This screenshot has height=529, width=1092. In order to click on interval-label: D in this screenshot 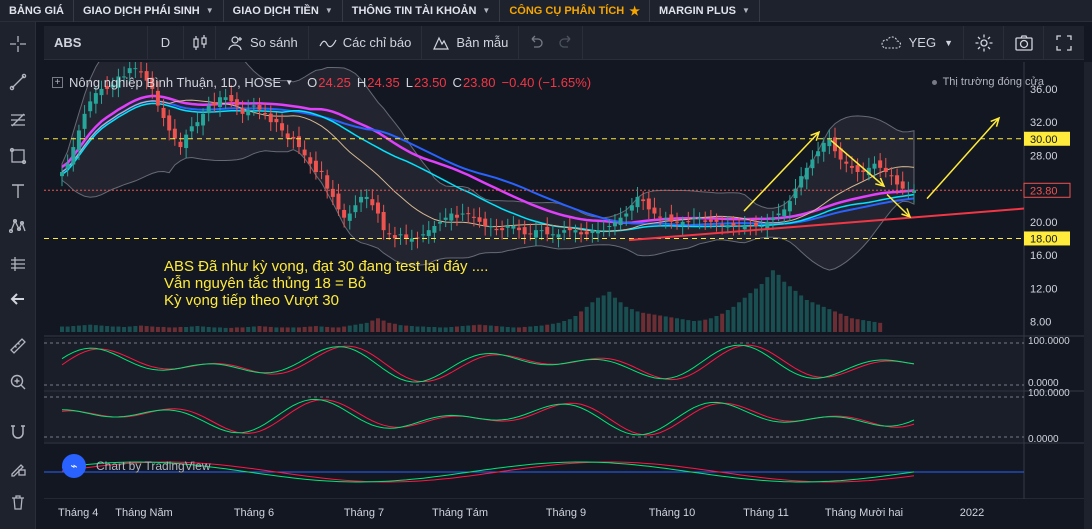, I will do `click(165, 42)`.